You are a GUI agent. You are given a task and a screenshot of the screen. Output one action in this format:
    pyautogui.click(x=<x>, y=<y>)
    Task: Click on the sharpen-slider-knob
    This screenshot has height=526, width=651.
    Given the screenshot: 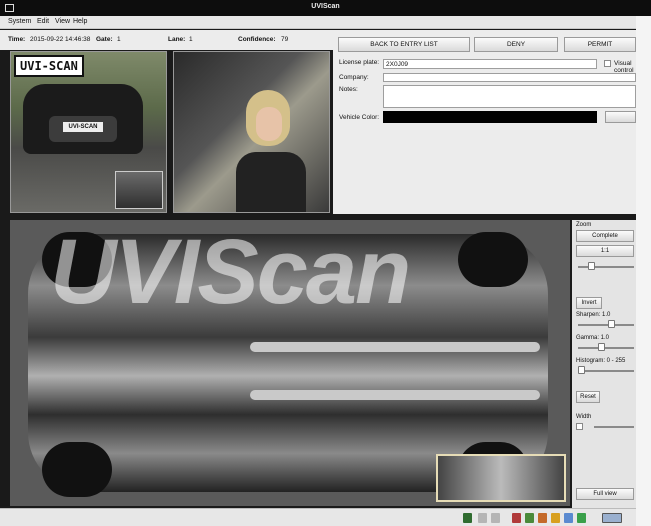 What is the action you would take?
    pyautogui.click(x=611, y=324)
    